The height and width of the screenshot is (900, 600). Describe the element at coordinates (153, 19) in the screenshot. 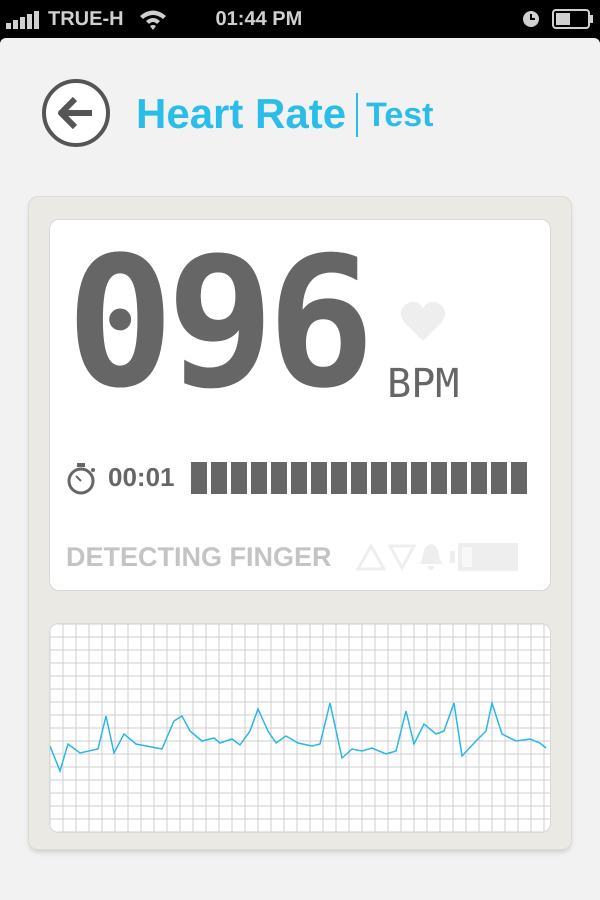

I see `wifi-icon` at that location.